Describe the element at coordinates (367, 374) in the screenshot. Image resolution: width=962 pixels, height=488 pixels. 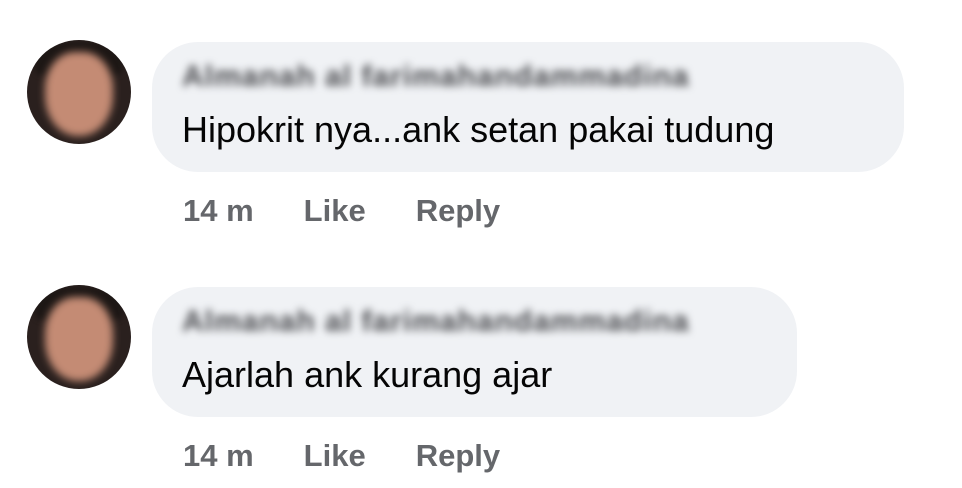
I see `comment-text: Ajarlah ank kurang ajar` at that location.